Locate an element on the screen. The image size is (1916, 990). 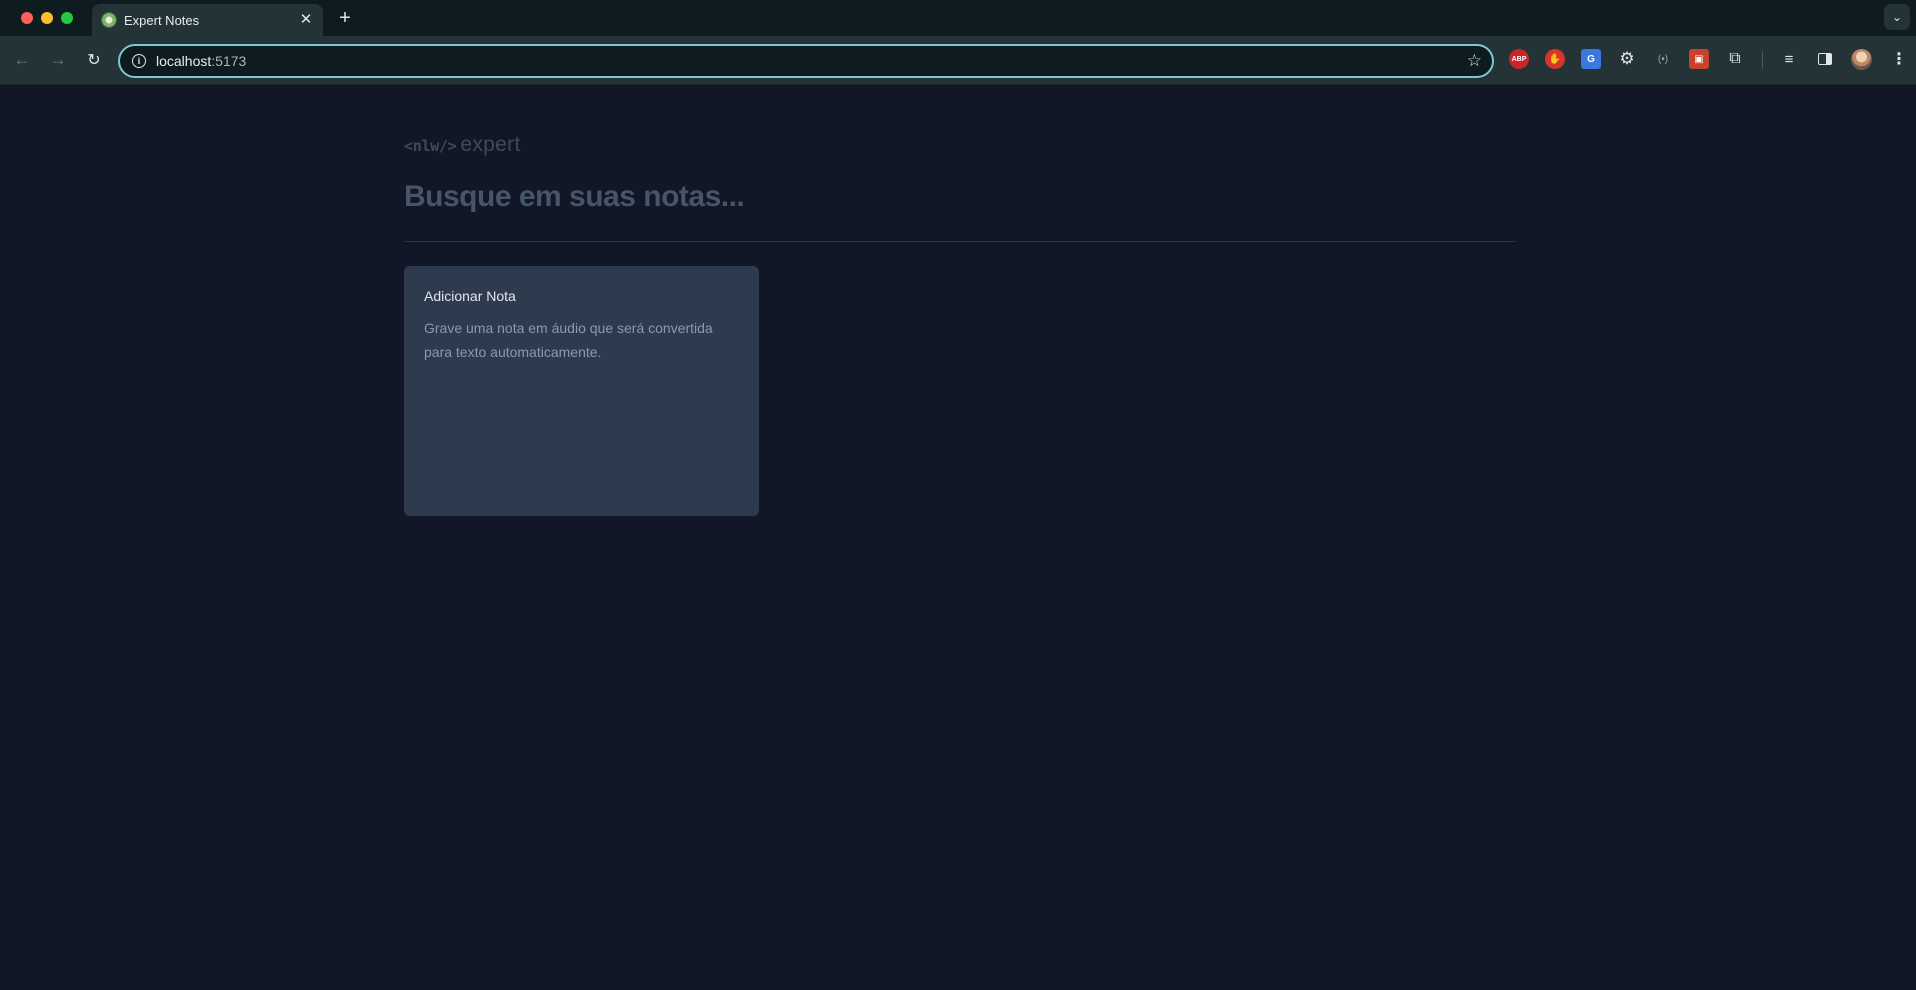
new-tab-button: + is located at coordinates (345, 18).